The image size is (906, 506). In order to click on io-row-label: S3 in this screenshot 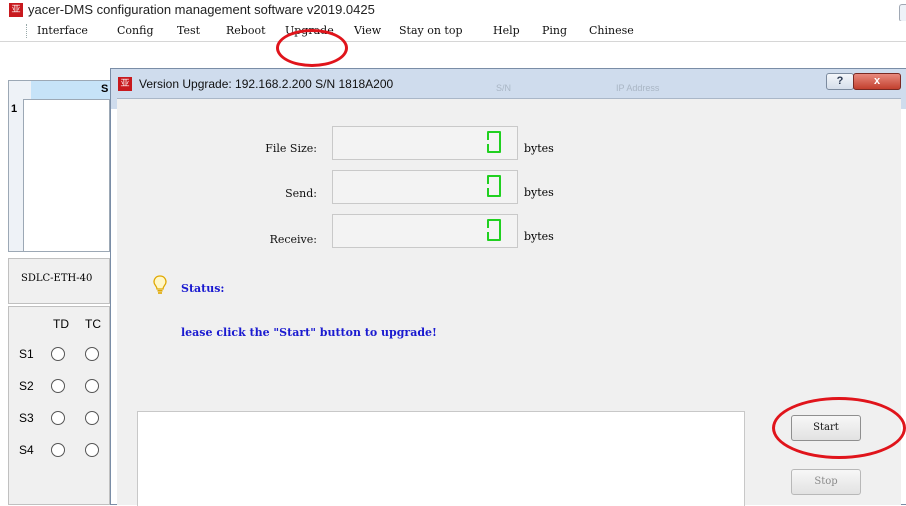, I will do `click(26, 418)`.